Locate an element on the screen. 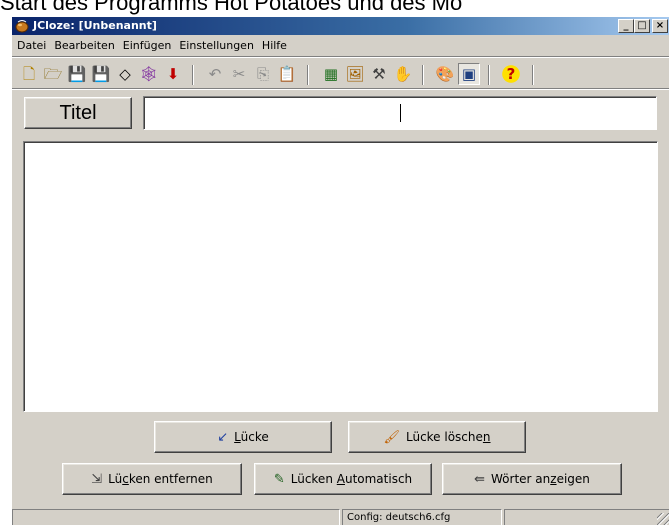  text-caret is located at coordinates (400, 113).